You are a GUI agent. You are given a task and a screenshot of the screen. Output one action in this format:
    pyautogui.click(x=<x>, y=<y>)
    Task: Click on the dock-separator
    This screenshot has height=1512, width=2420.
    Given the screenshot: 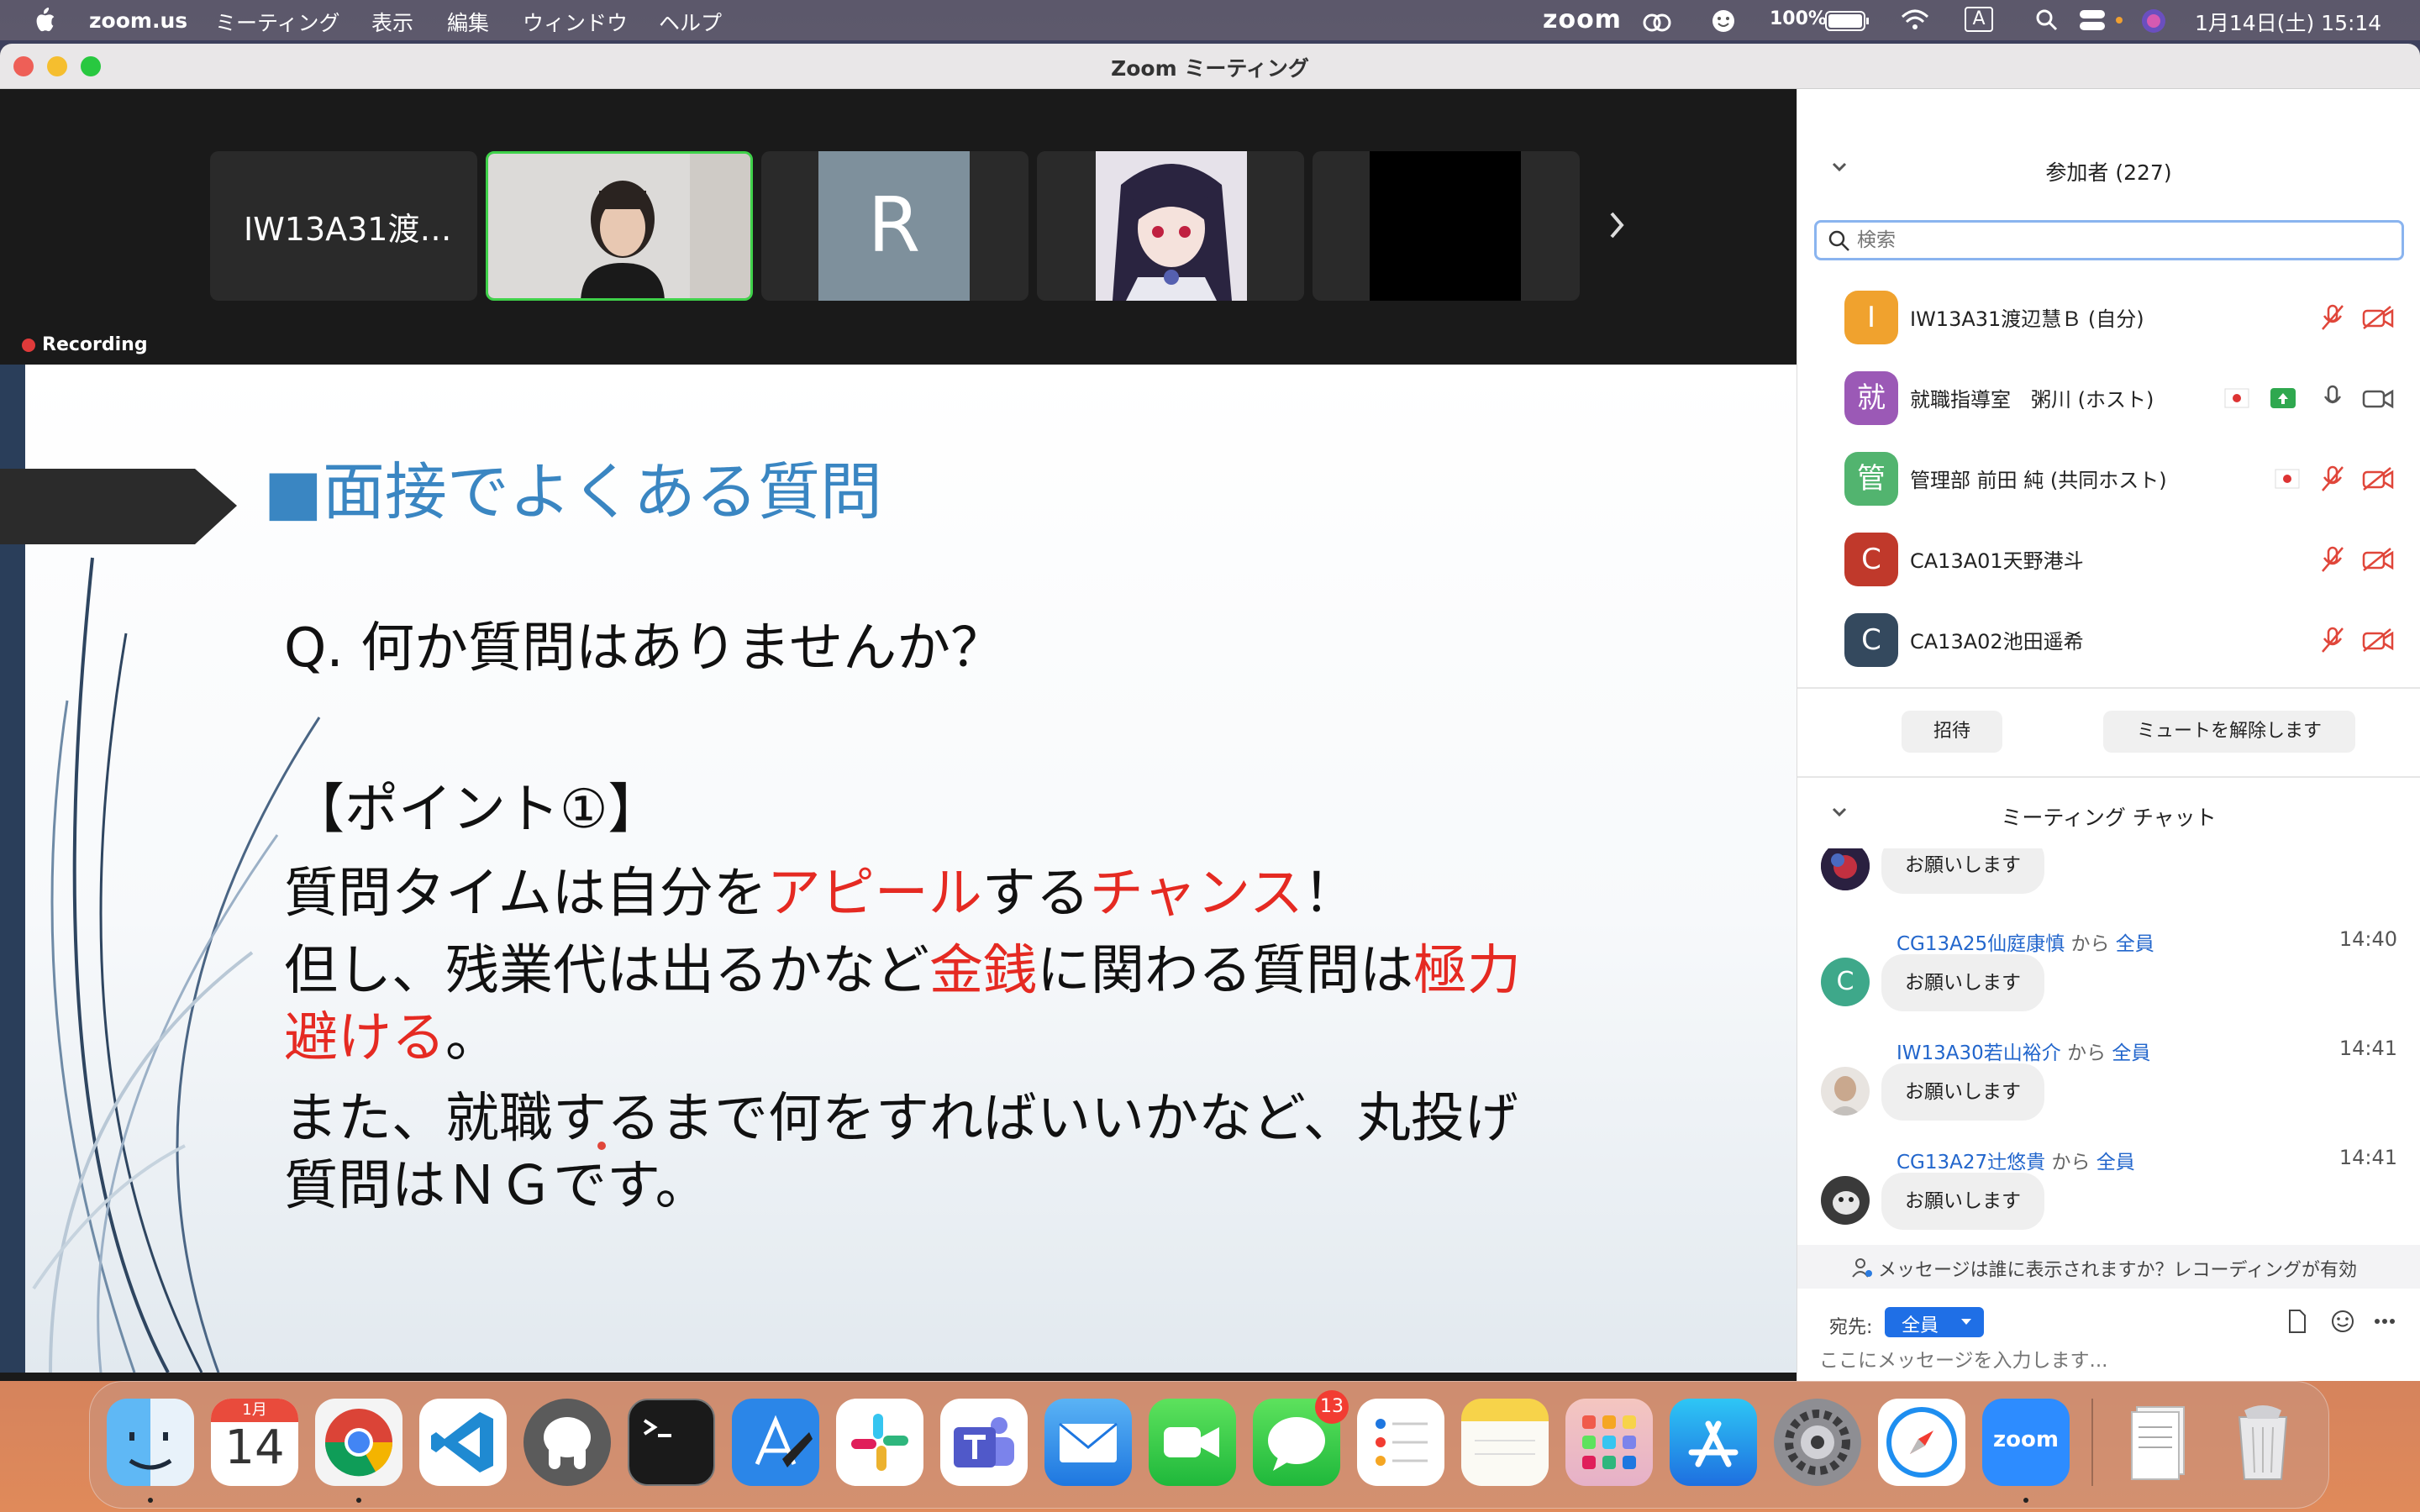 What is the action you would take?
    pyautogui.click(x=2092, y=1442)
    